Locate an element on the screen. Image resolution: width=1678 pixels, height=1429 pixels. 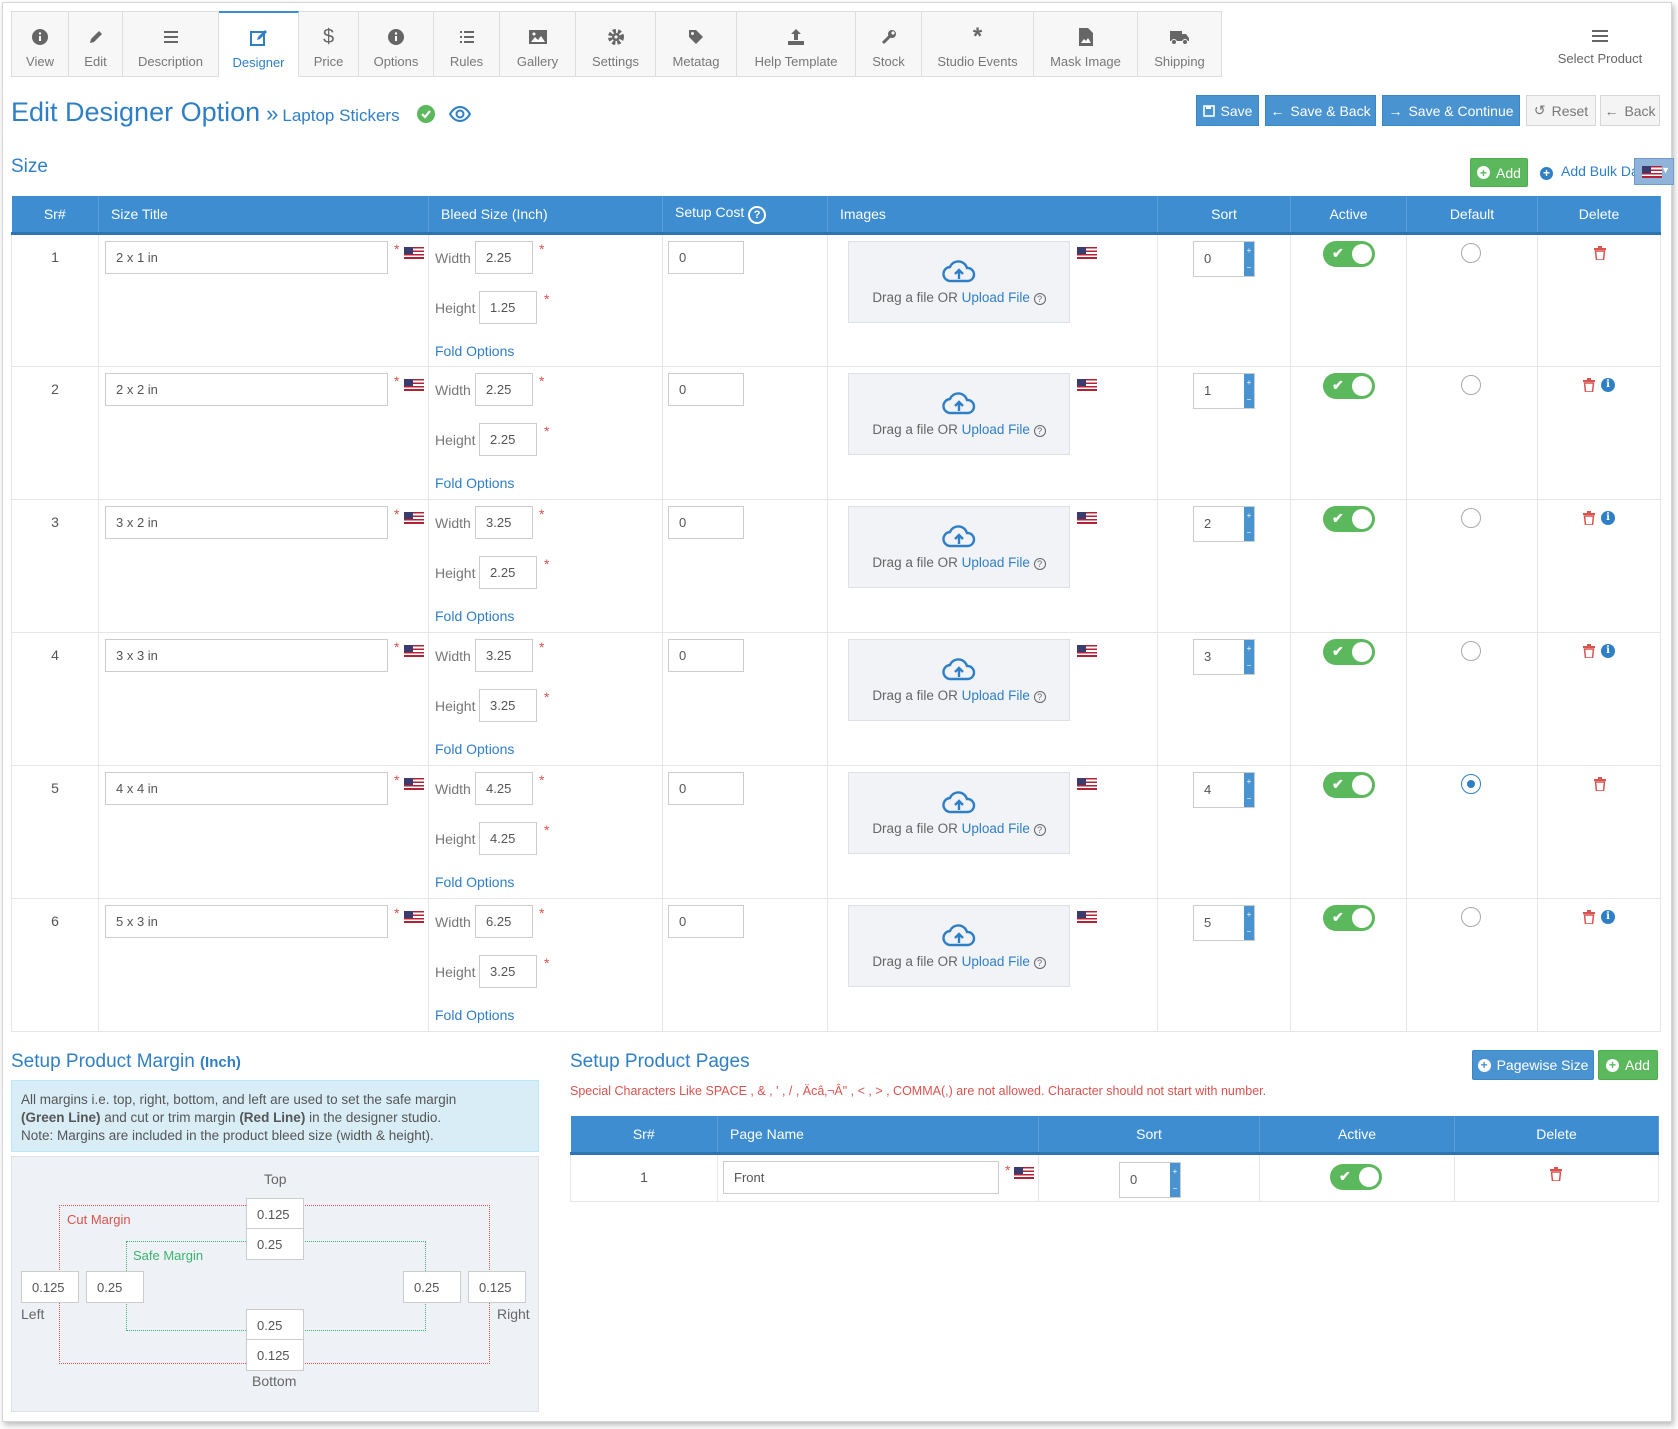
select-product-button: Select Product is located at coordinates (1600, 44).